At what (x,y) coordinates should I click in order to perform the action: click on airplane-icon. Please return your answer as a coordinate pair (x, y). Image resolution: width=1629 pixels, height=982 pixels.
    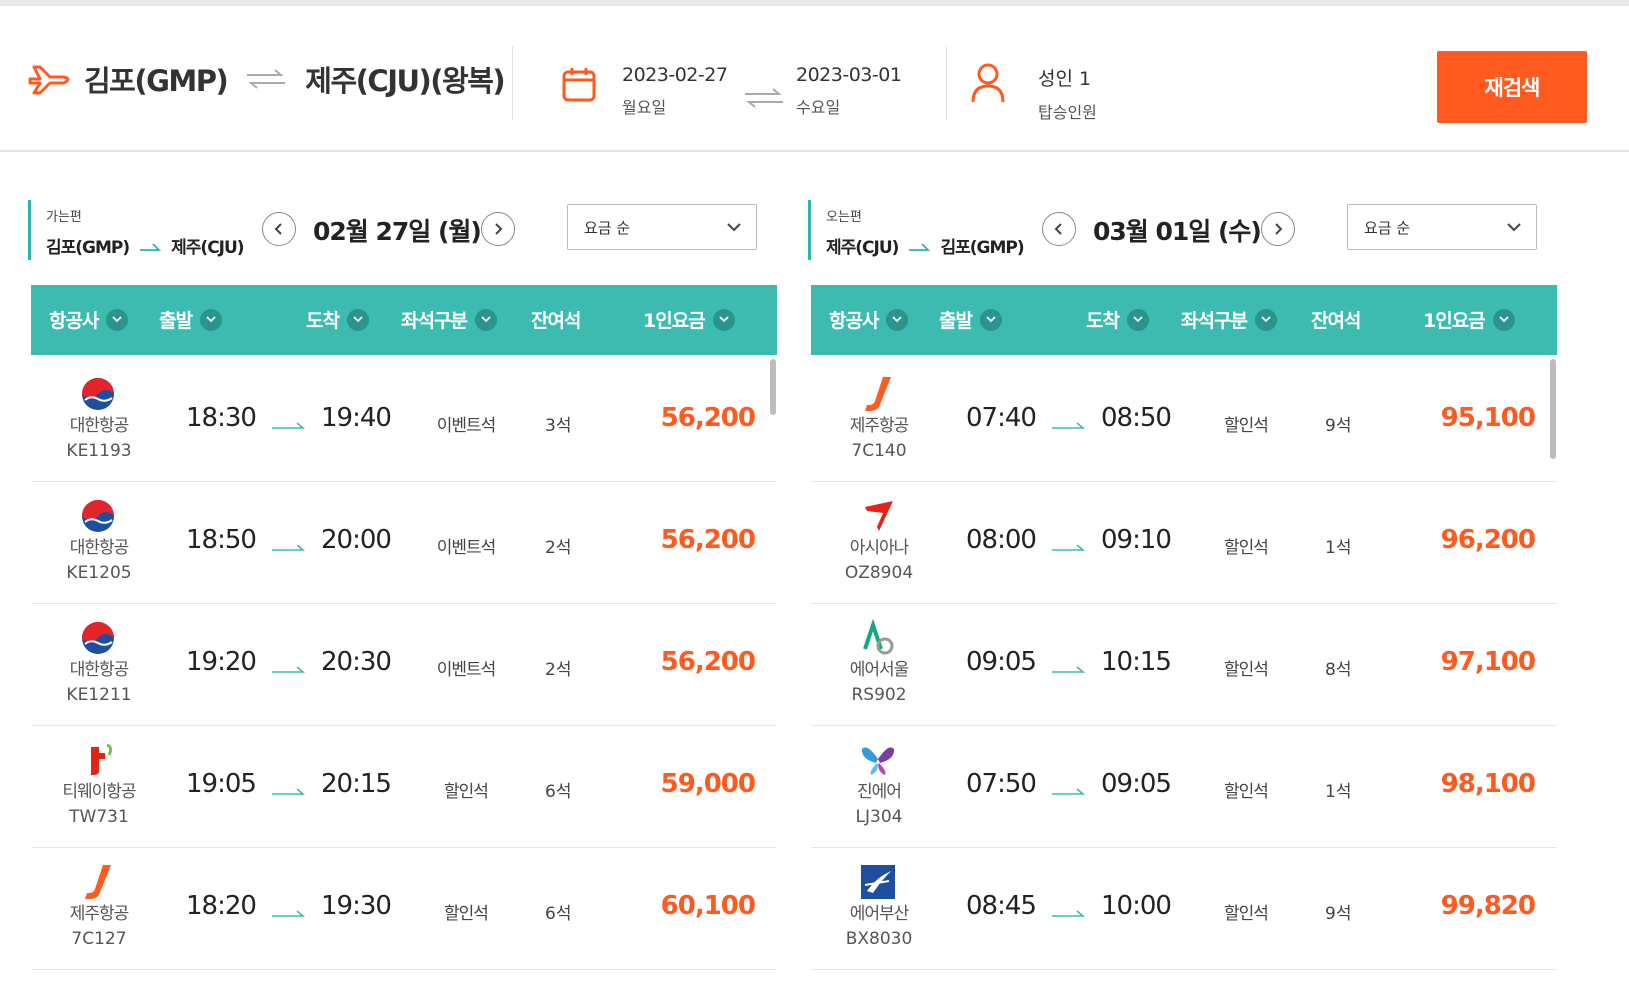
    Looking at the image, I should click on (49, 80).